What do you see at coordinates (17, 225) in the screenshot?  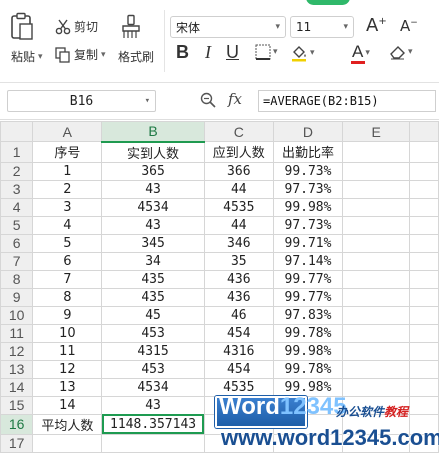 I see `row-header: 5` at bounding box center [17, 225].